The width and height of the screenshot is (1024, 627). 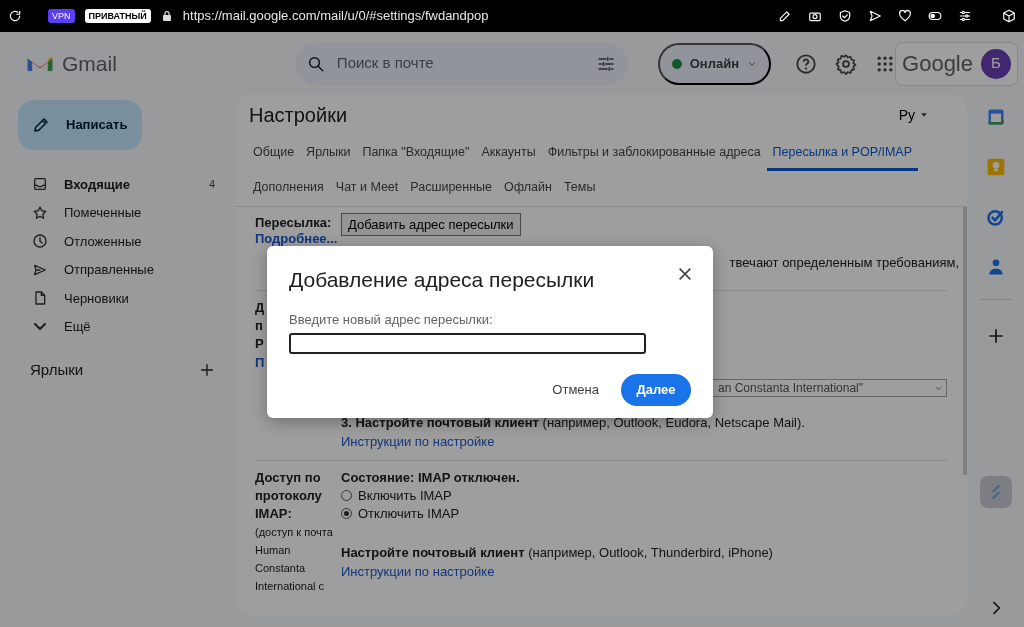 I want to click on section-label: Доступ по протоколу IMAP:, so click(x=289, y=495).